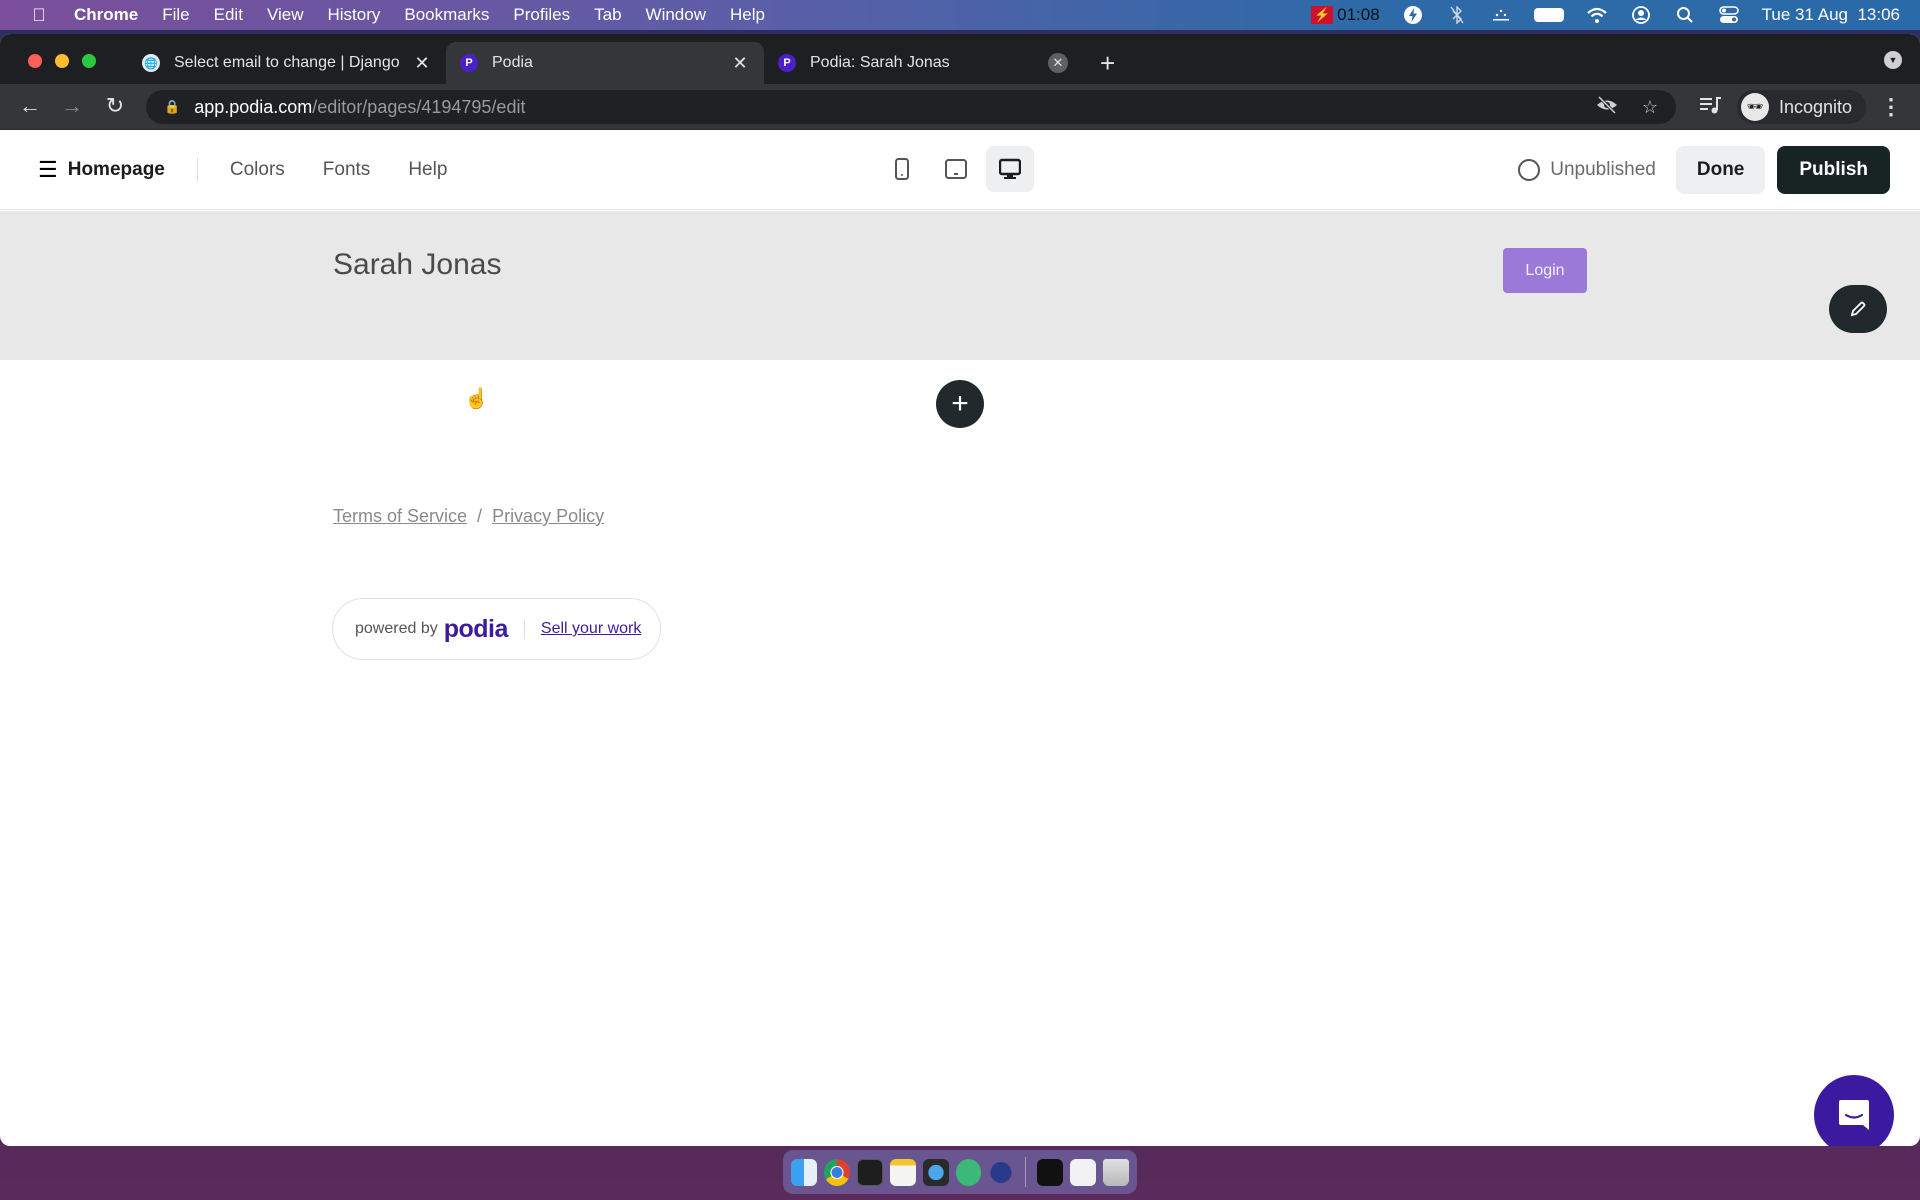  What do you see at coordinates (1641, 15) in the screenshot?
I see `user-account-icon` at bounding box center [1641, 15].